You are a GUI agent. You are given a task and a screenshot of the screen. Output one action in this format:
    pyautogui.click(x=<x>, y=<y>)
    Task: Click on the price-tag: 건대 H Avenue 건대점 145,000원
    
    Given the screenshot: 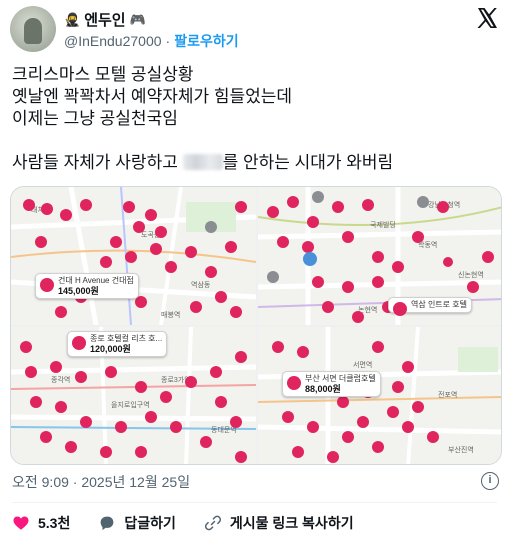 What is the action you would take?
    pyautogui.click(x=87, y=286)
    